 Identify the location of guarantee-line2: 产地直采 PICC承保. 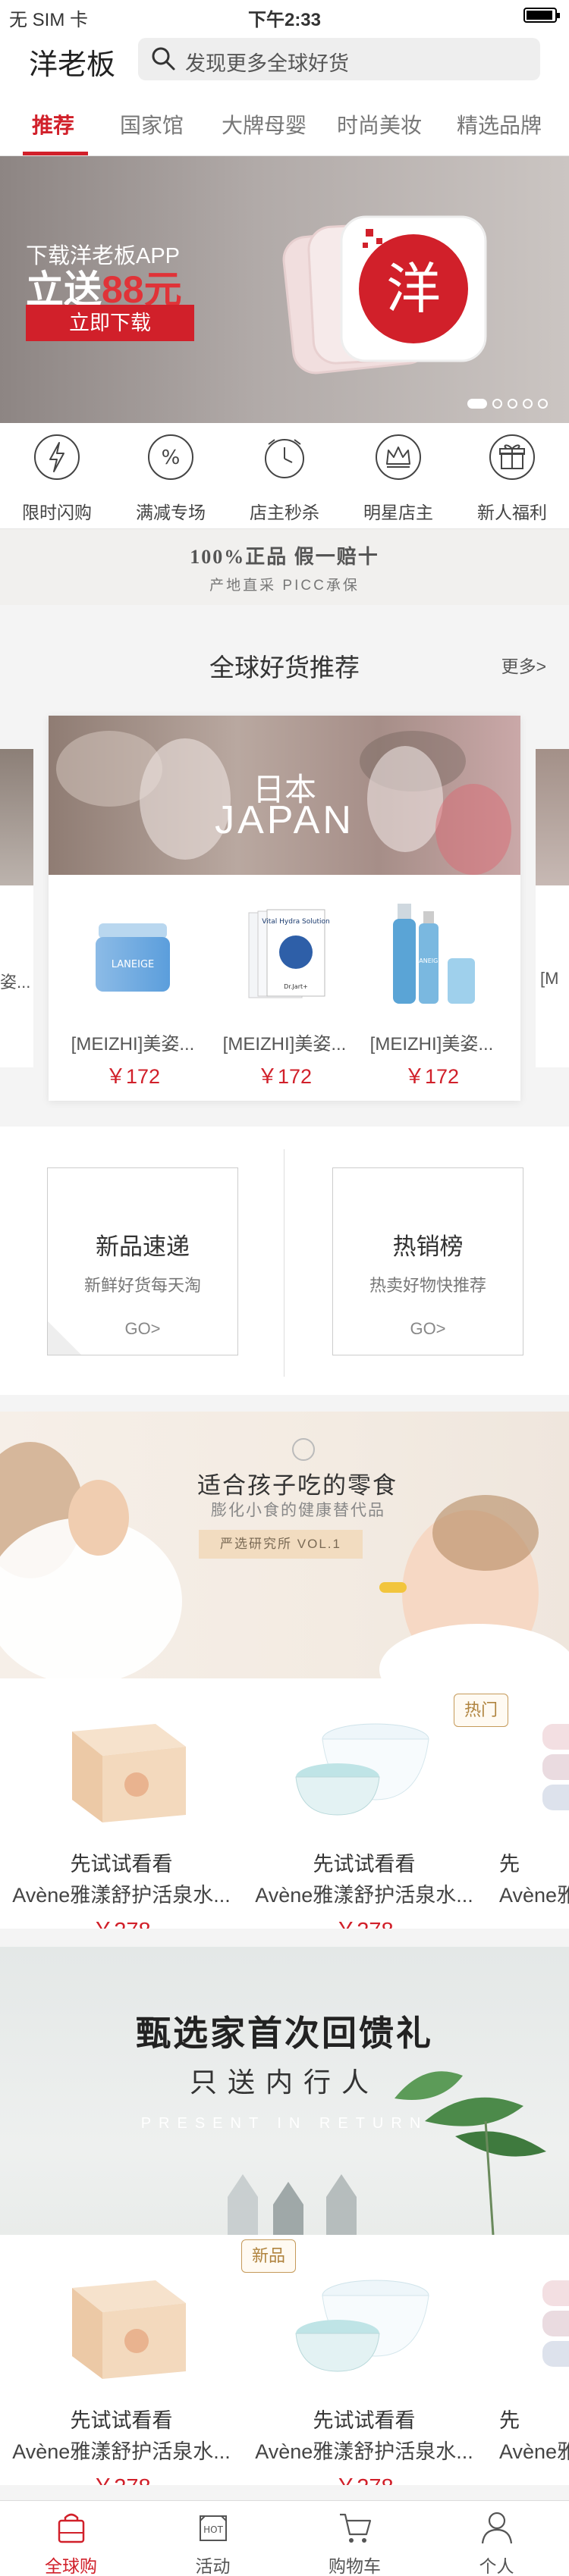
(284, 586).